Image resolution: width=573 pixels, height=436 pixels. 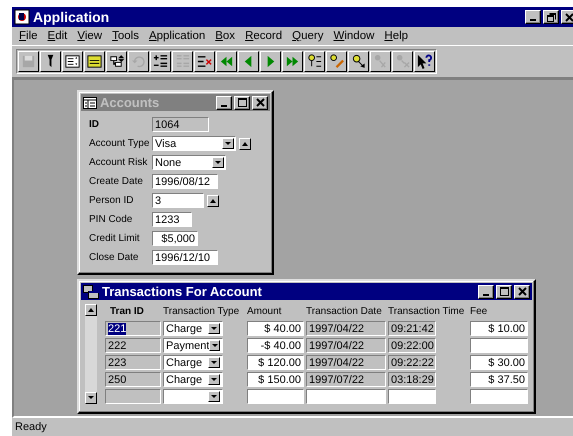 What do you see at coordinates (189, 162) in the screenshot?
I see `dropdown-field: None` at bounding box center [189, 162].